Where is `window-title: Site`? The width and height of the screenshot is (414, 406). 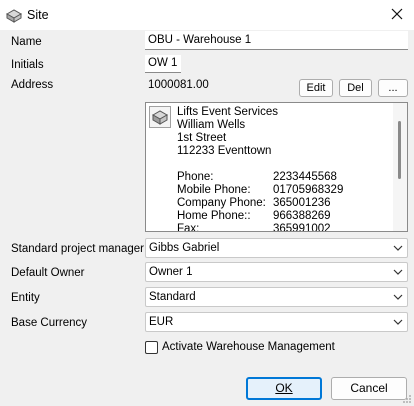 window-title: Site is located at coordinates (38, 15).